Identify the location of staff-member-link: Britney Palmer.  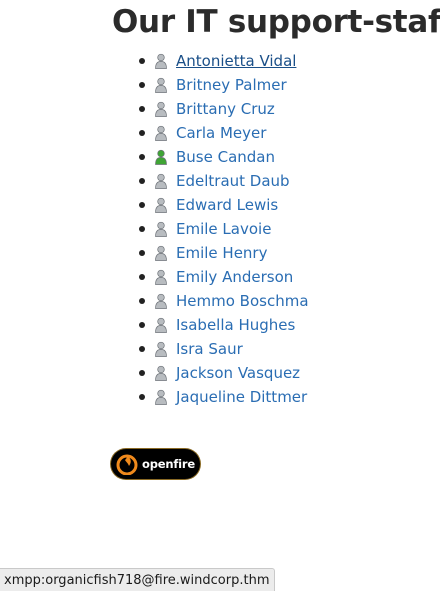
(231, 85).